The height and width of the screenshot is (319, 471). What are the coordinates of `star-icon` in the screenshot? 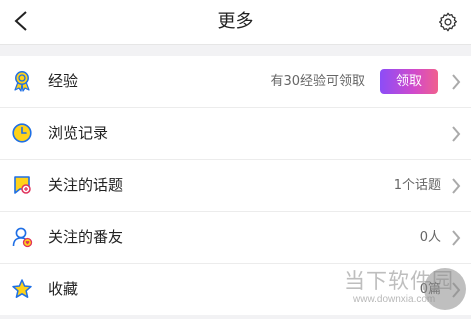 It's located at (22, 289).